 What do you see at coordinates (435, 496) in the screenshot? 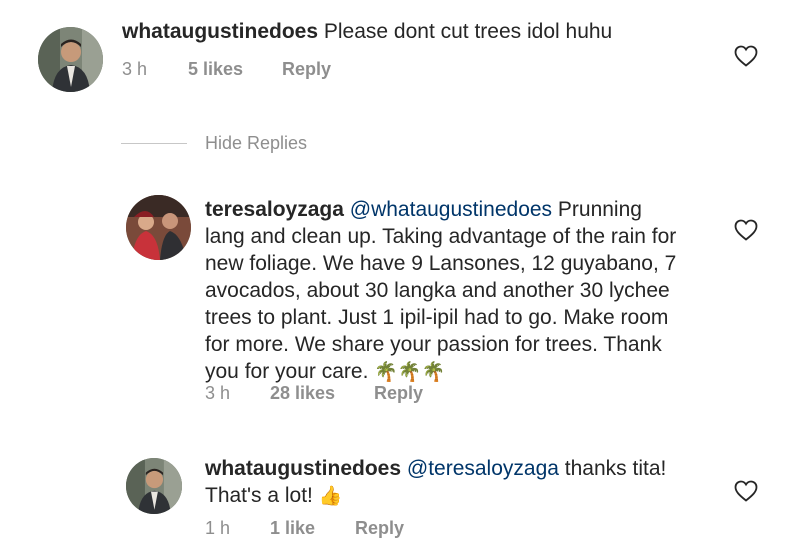
I see `reply-line-2: That's a lot! 👍` at bounding box center [435, 496].